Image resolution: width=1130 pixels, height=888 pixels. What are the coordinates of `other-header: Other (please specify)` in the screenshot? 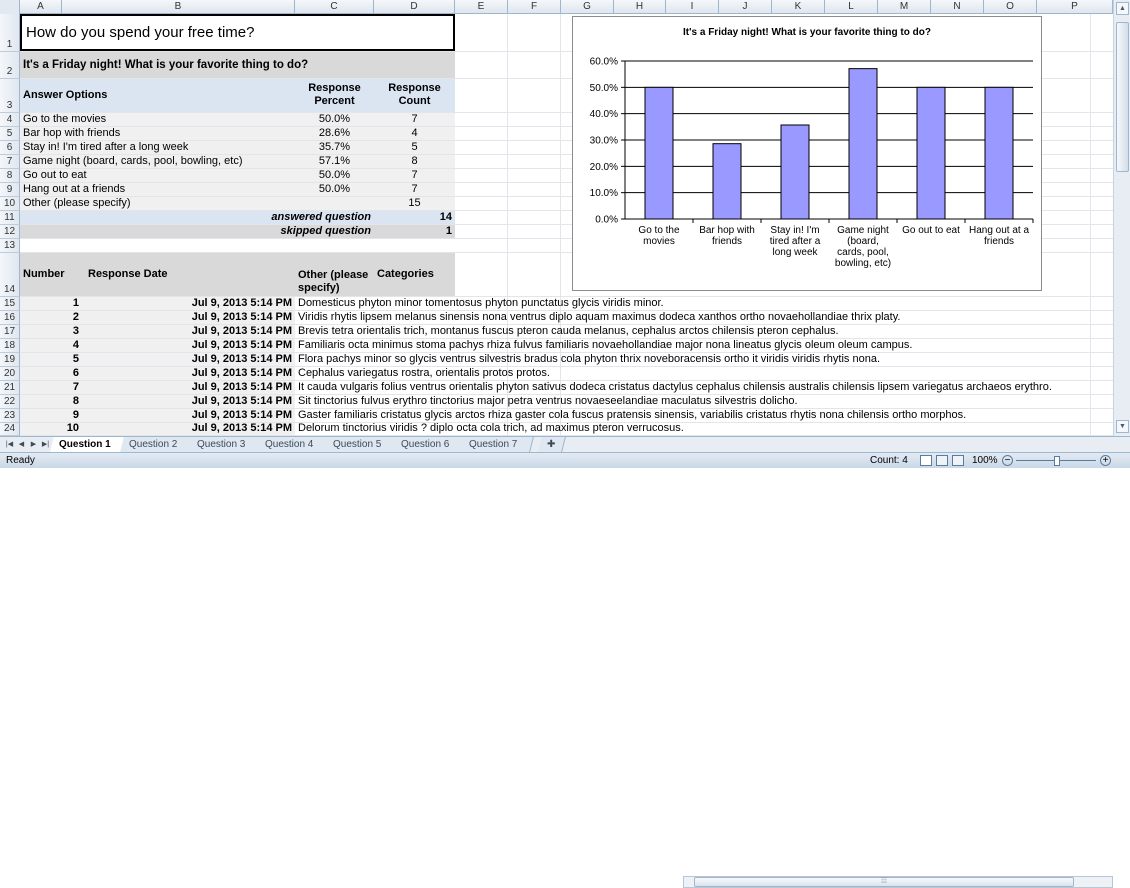 It's located at (334, 274).